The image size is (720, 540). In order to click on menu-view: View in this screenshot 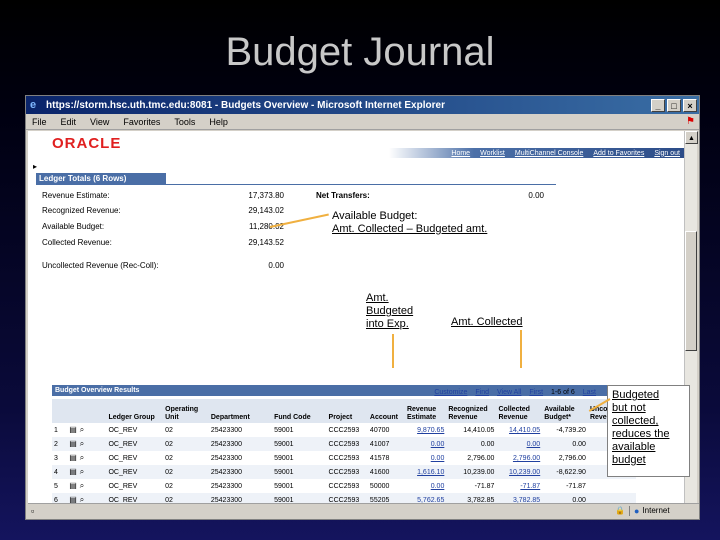, I will do `click(99, 122)`.